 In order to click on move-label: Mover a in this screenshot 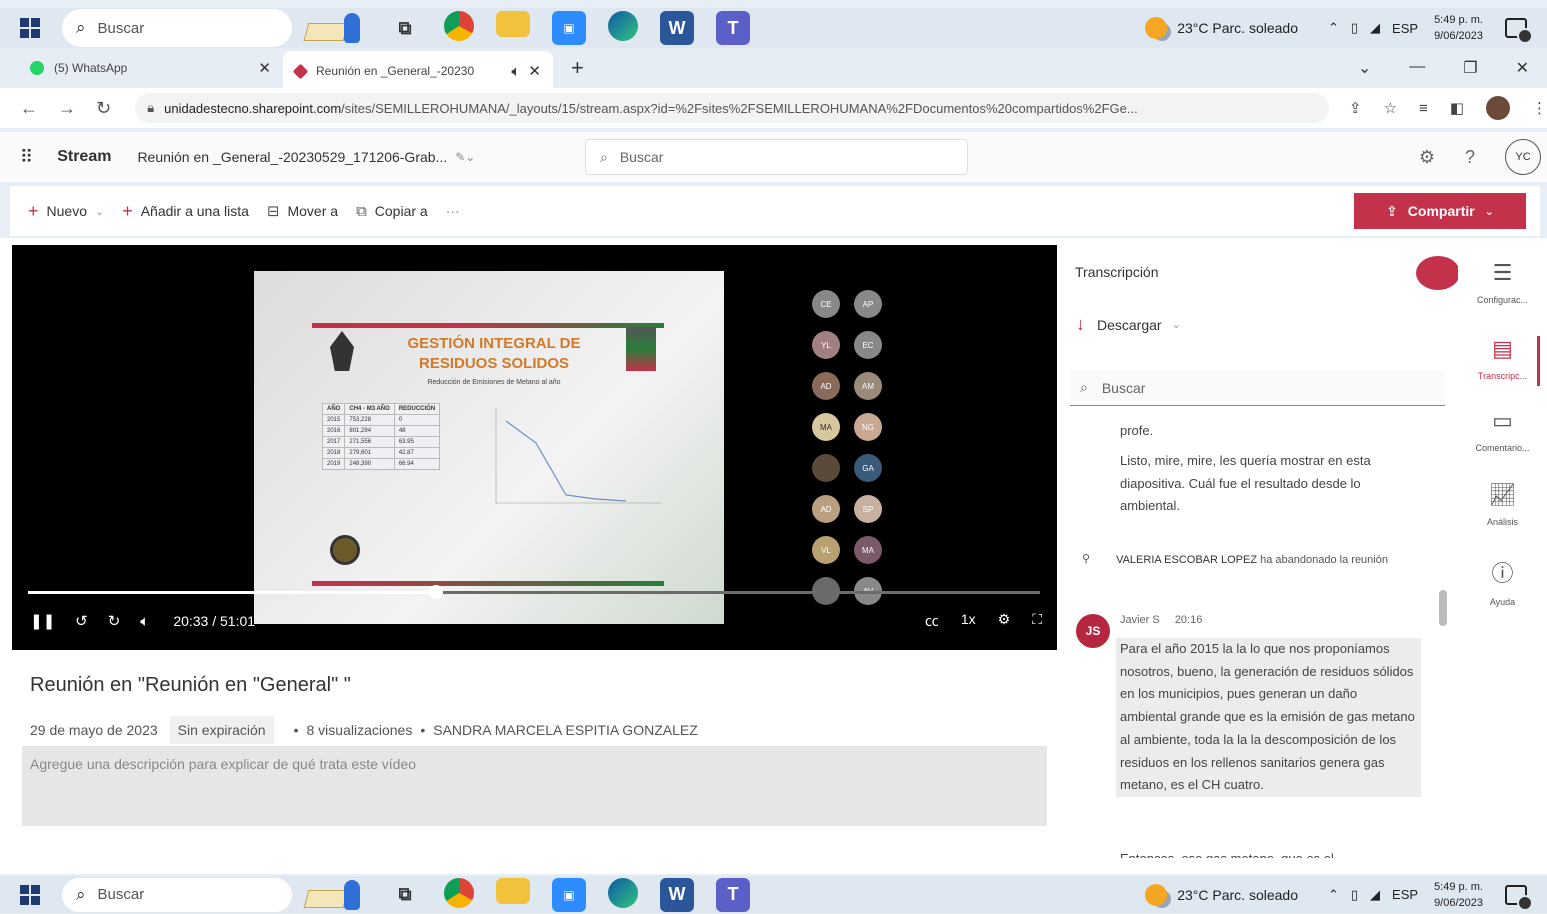, I will do `click(313, 211)`.